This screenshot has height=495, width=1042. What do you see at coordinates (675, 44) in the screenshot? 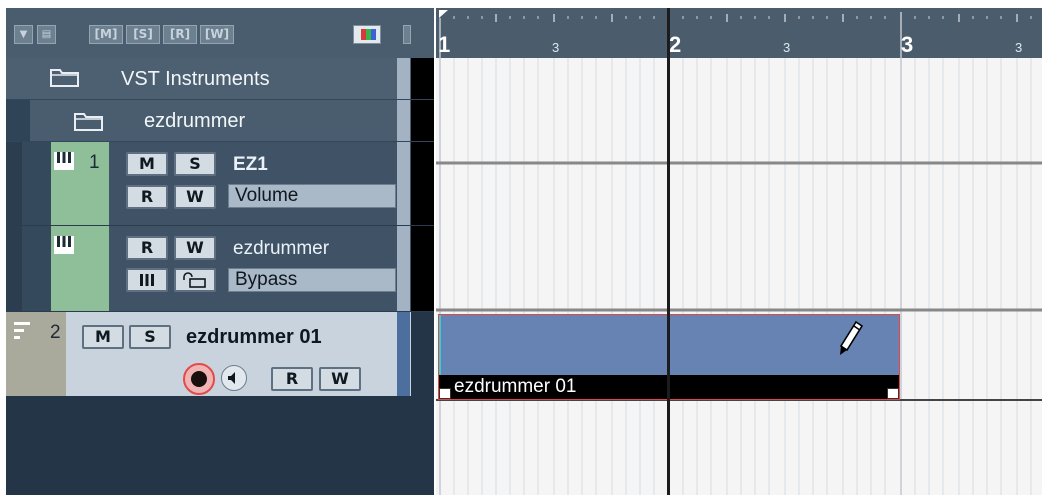
I see `ruler-bar-label: 2` at bounding box center [675, 44].